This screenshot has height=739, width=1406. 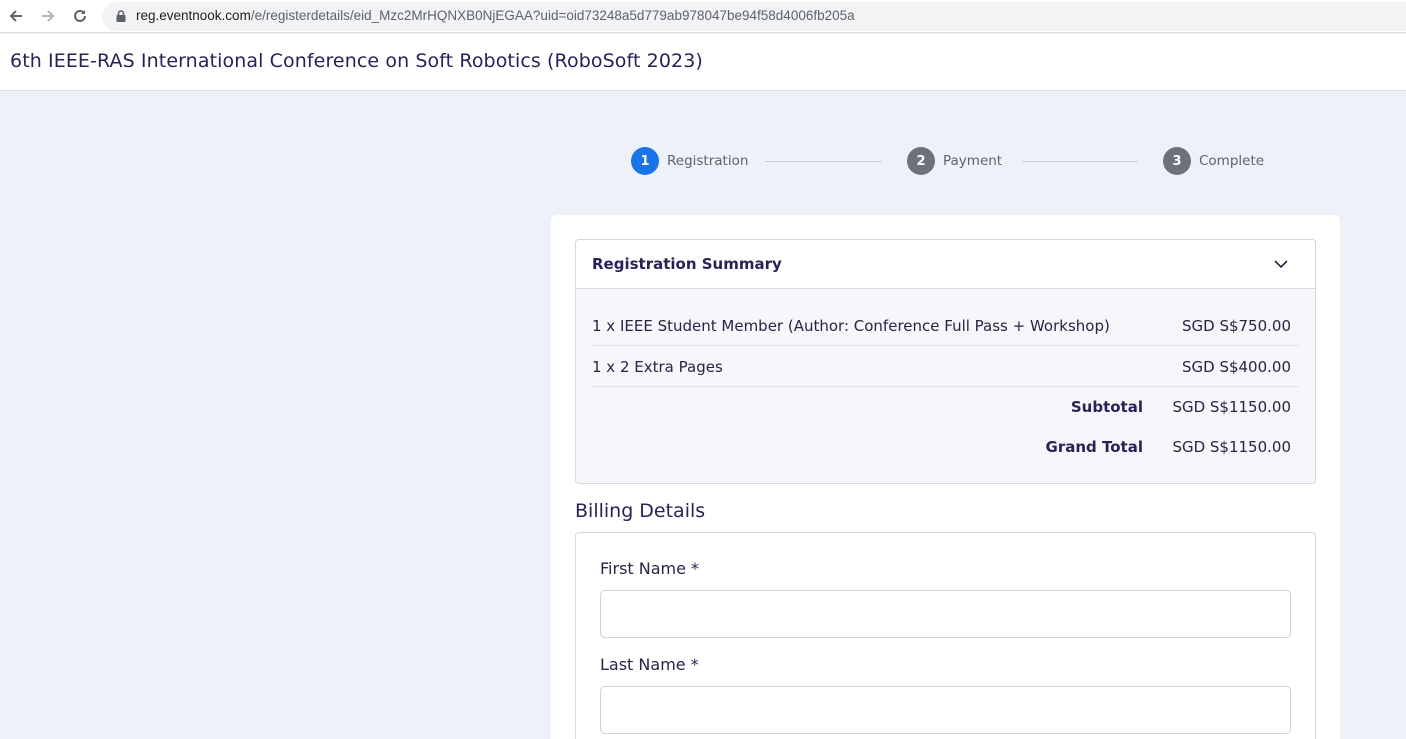 What do you see at coordinates (645, 161) in the screenshot?
I see `step-number: 1` at bounding box center [645, 161].